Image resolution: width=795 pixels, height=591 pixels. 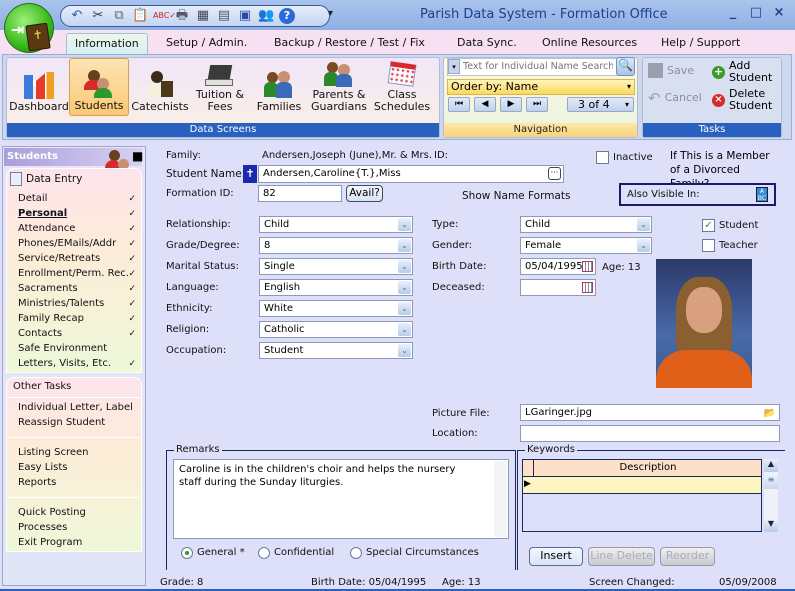 I want to click on app-menu-orb: ⇥, so click(x=29, y=28).